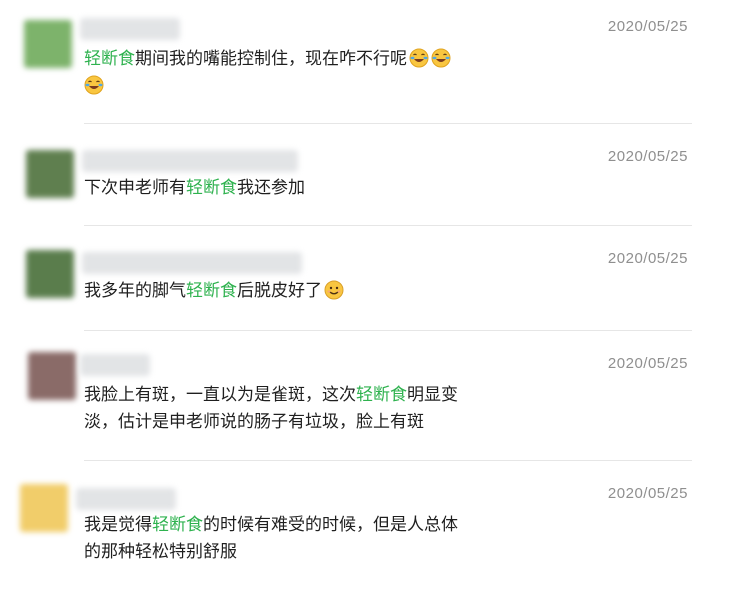  Describe the element at coordinates (160, 552) in the screenshot. I see `comment-text-line2: 的那种轻松特别舒服` at that location.